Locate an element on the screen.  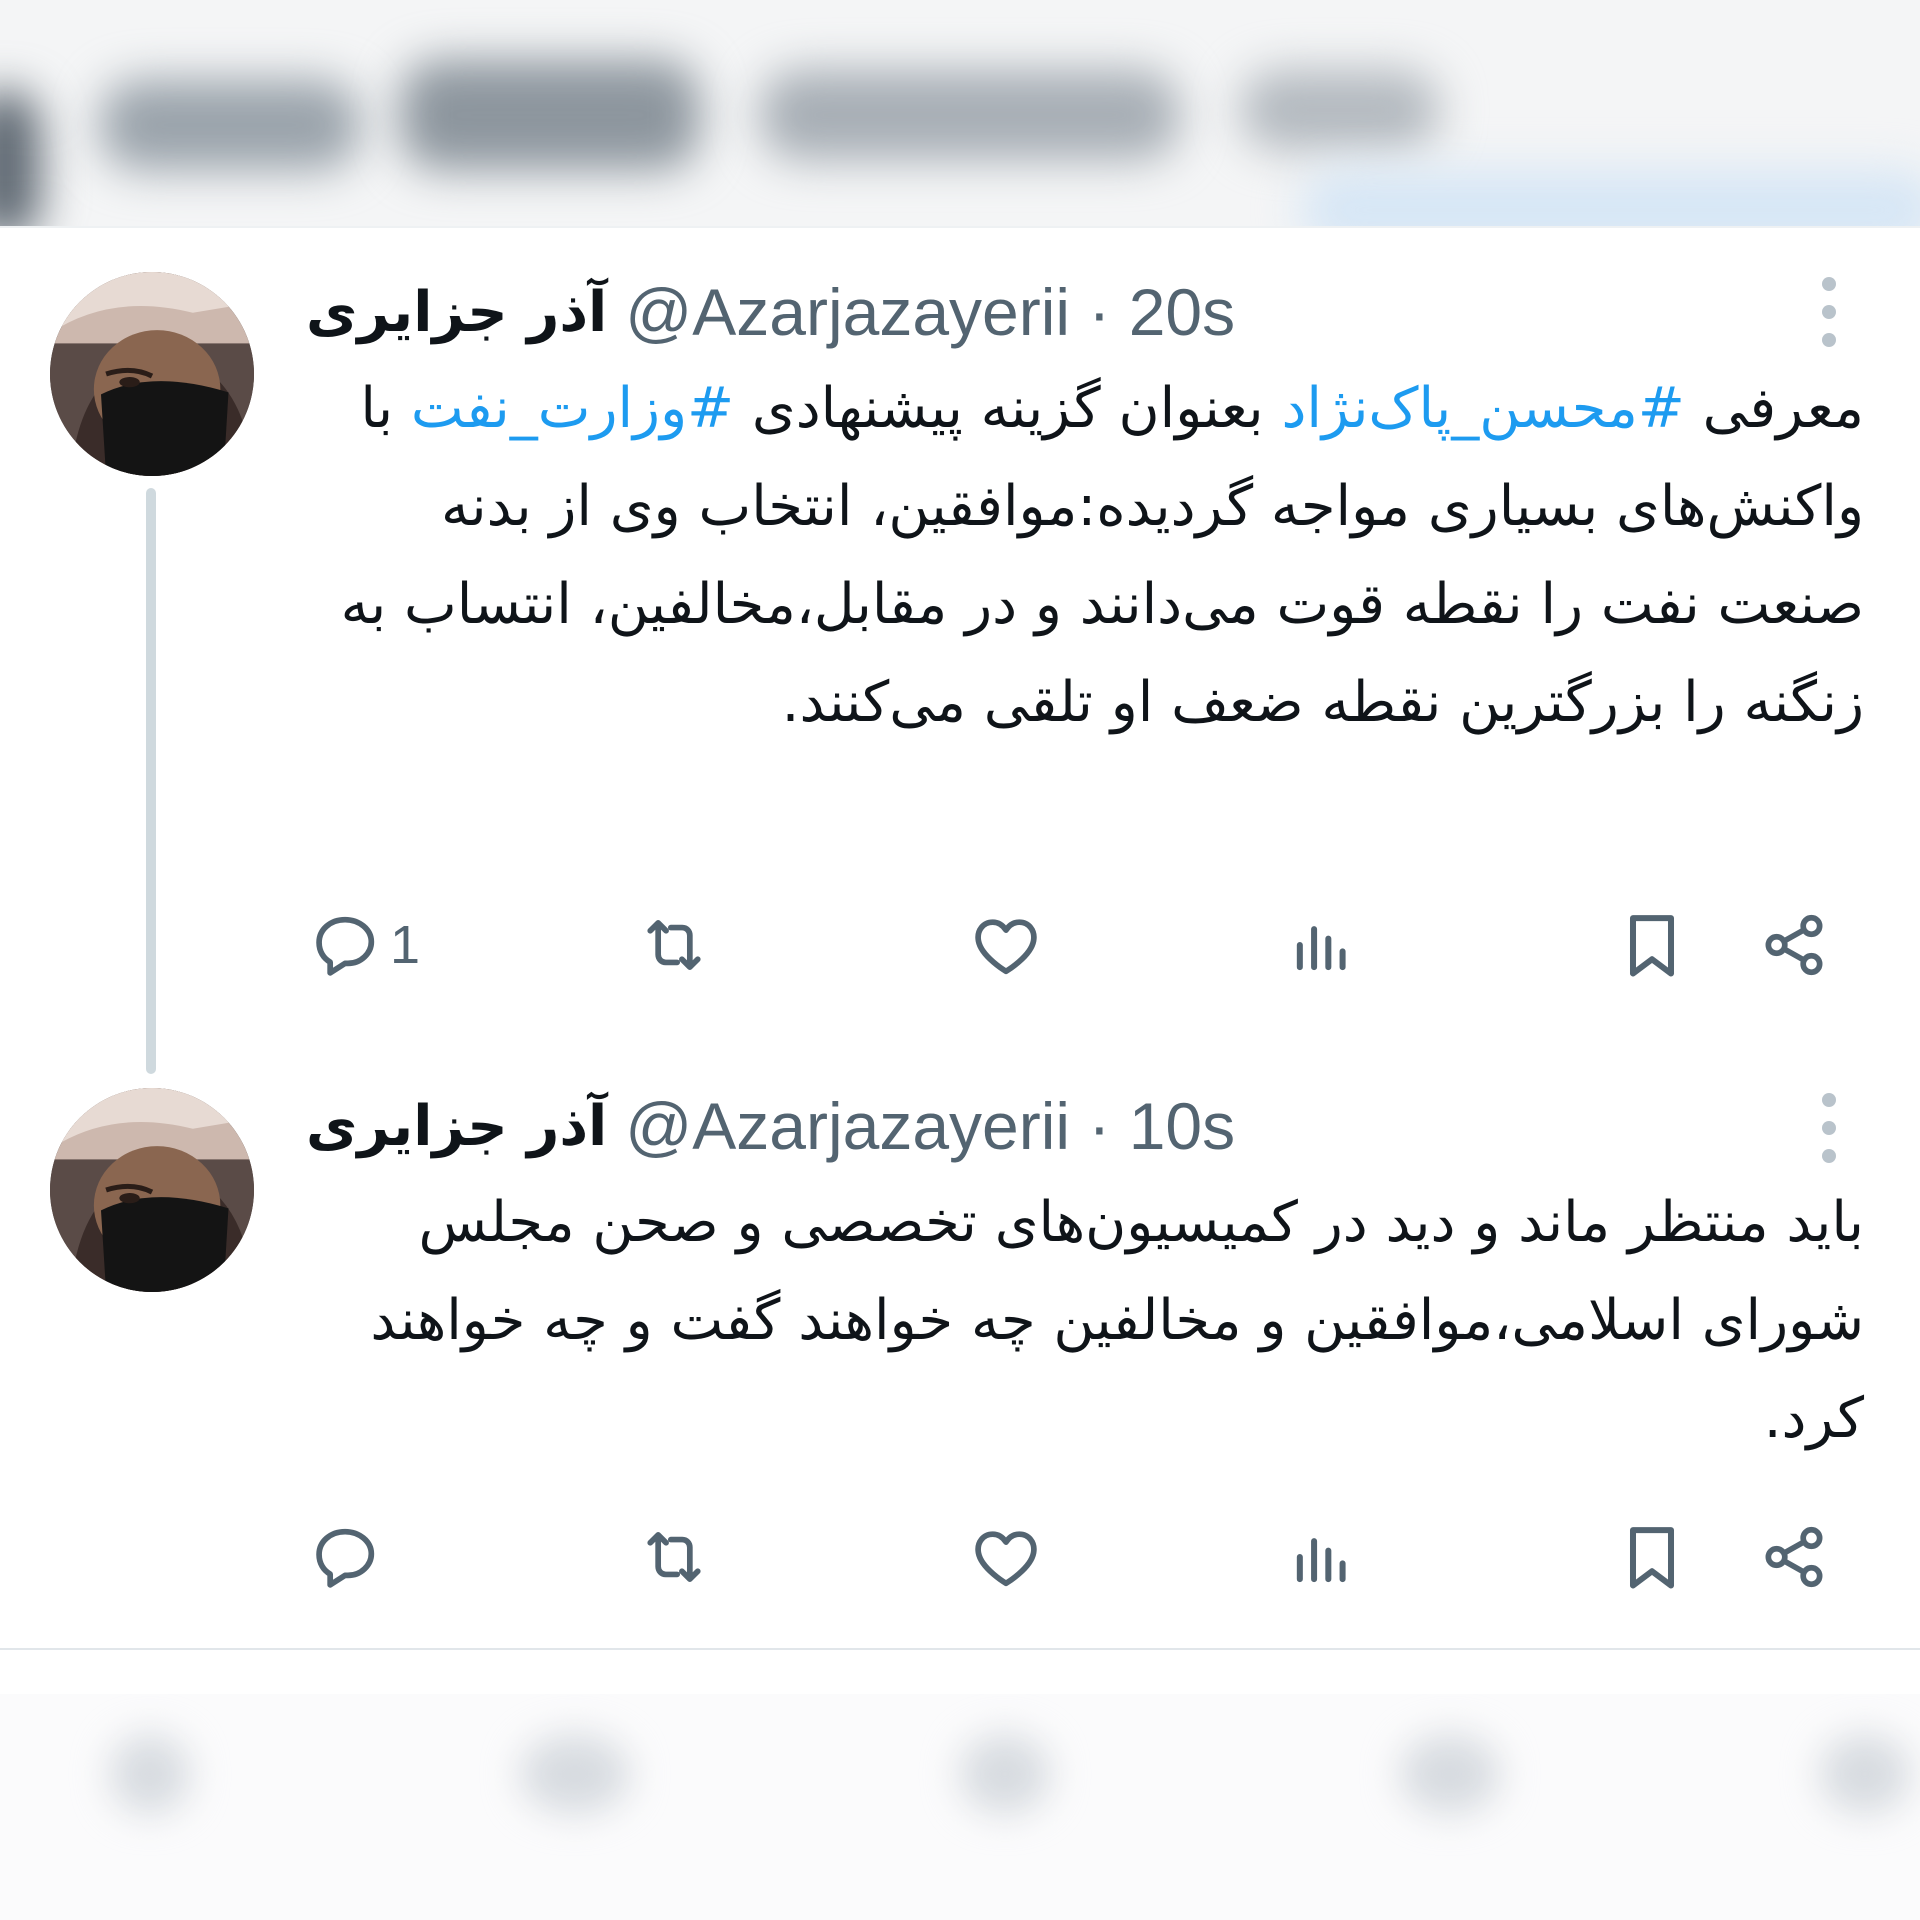
blurred-next-content is located at coordinates (960, 1807).